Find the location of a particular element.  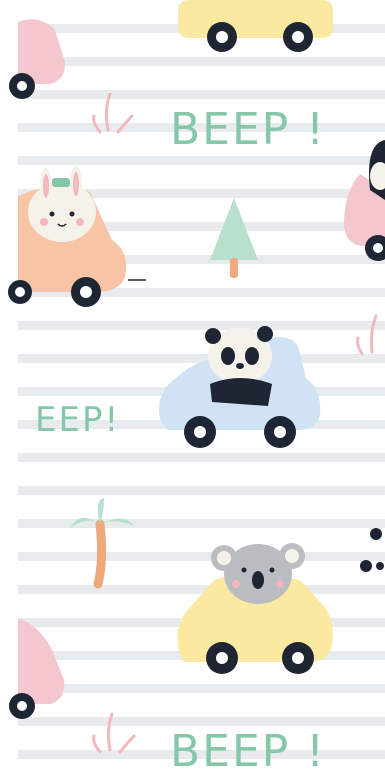

grass-tuft-icon is located at coordinates (113, 113).